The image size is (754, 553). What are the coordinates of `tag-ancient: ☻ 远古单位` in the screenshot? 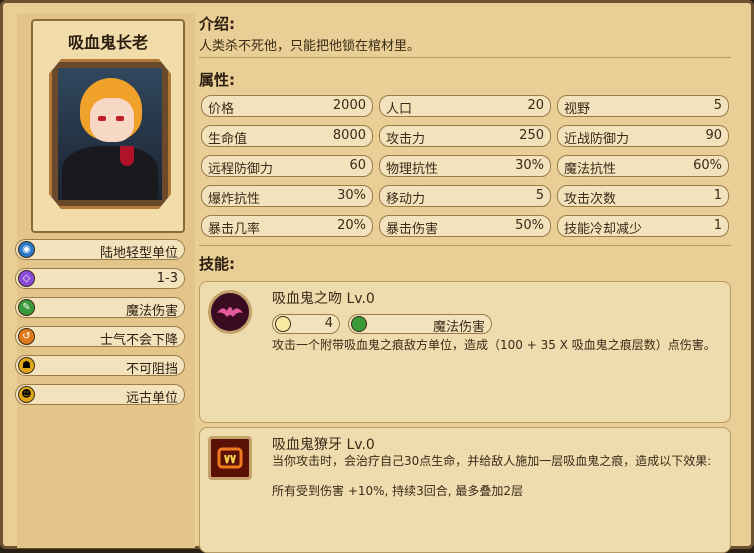 It's located at (100, 395).